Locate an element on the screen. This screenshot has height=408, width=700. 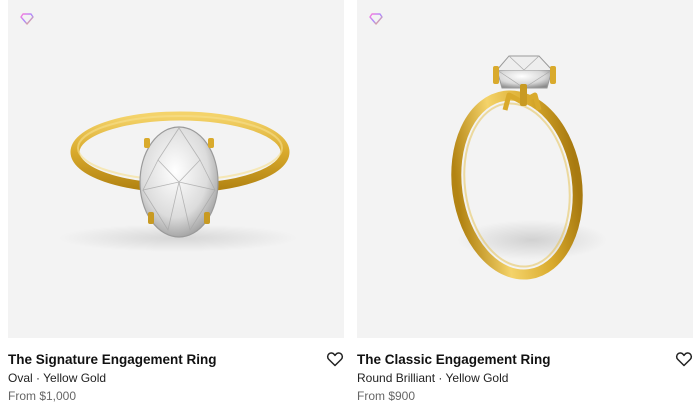
product-title: The Classic Engagement Ring is located at coordinates (525, 360).